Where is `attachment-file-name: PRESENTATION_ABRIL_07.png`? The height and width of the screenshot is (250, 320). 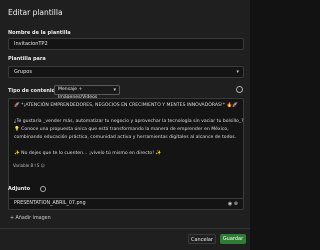 attachment-file-name: PRESENTATION_ABRIL_07.png is located at coordinates (50, 203).